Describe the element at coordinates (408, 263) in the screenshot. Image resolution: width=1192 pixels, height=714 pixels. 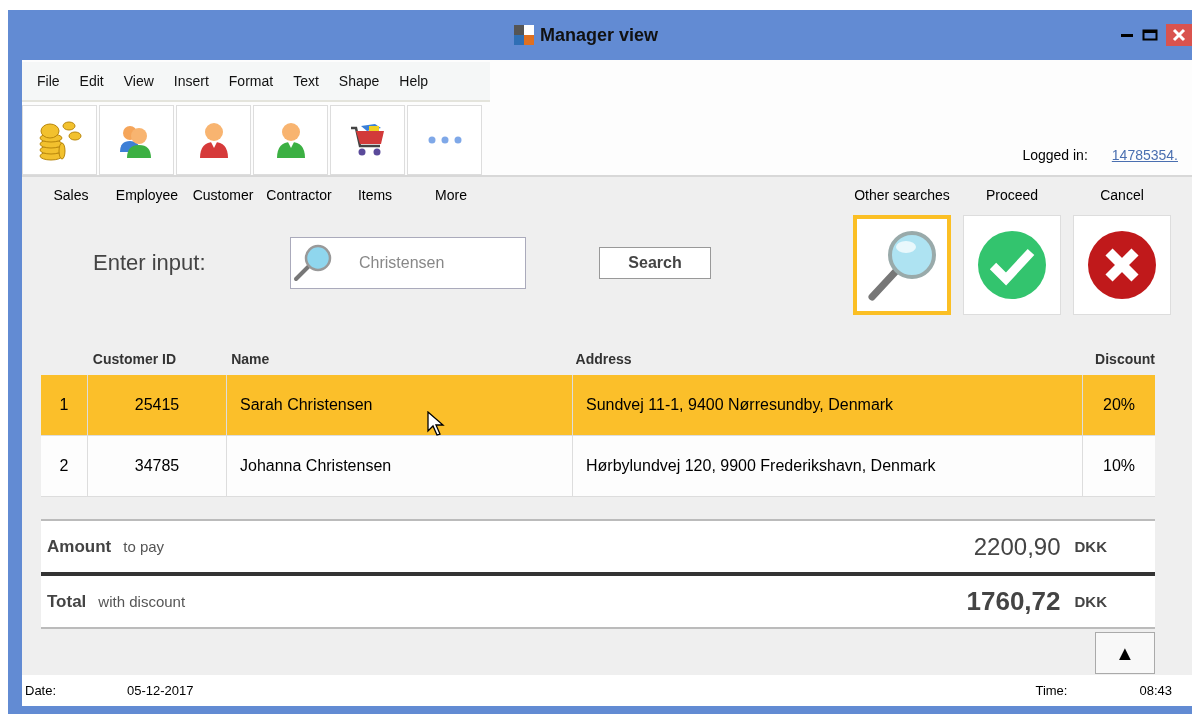
I see `search-field: Christensen` at that location.